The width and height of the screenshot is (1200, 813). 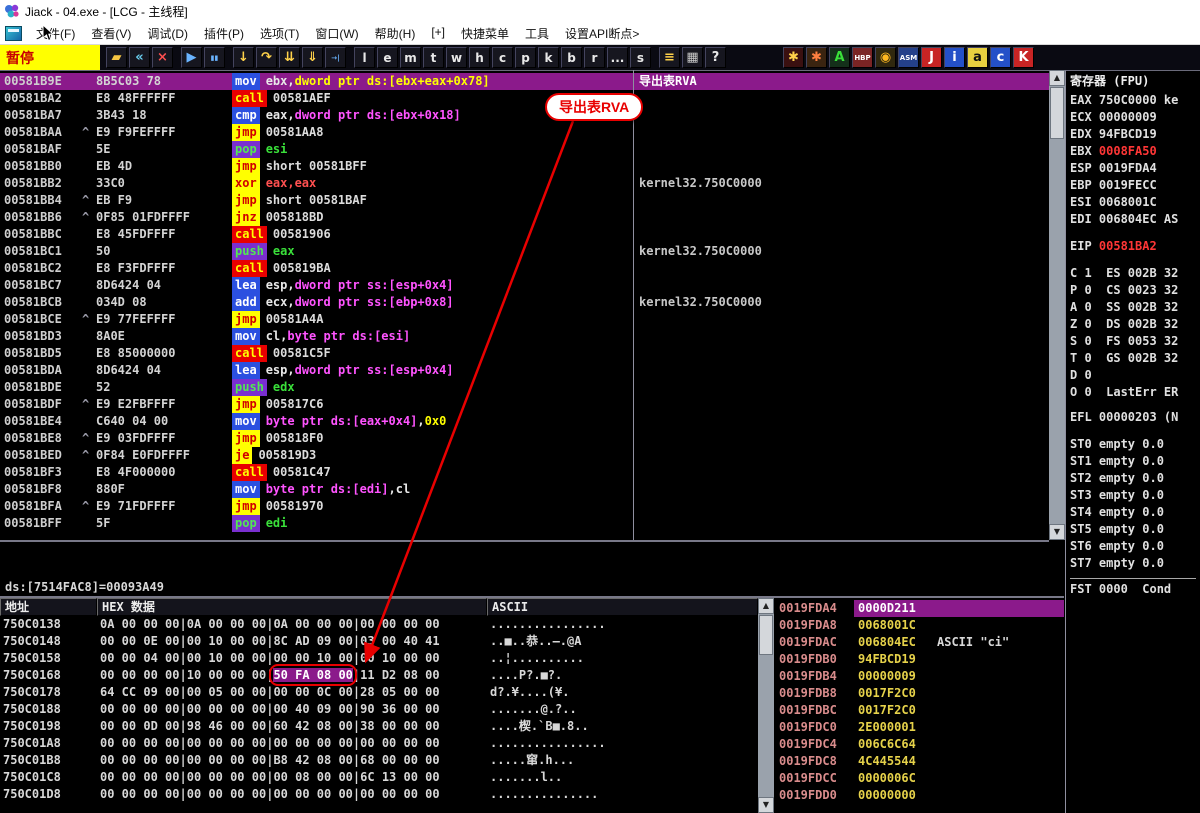 I want to click on asm-row: 00581BB0 EB 4D jmp short 00581BFF, so click(x=524, y=166).